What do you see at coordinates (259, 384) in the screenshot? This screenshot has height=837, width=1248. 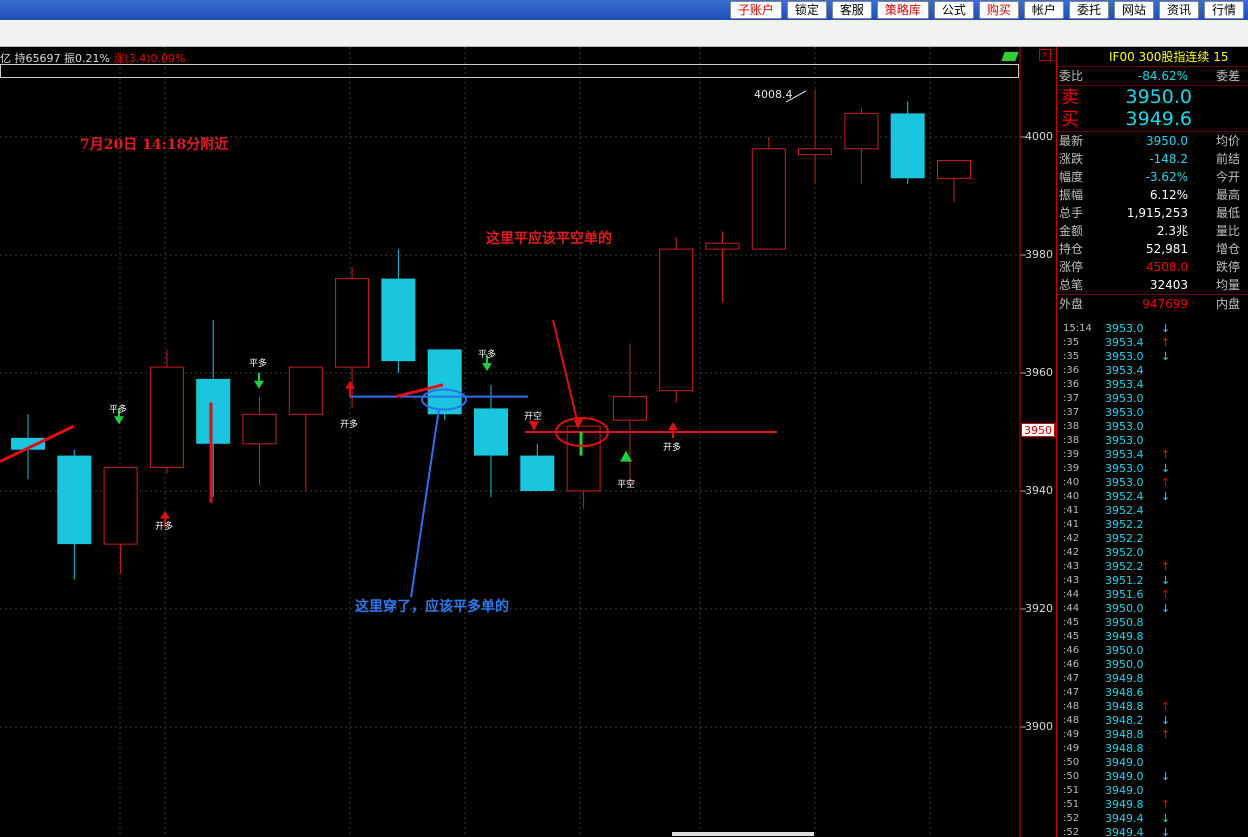 I see `signal-arrowhead` at bounding box center [259, 384].